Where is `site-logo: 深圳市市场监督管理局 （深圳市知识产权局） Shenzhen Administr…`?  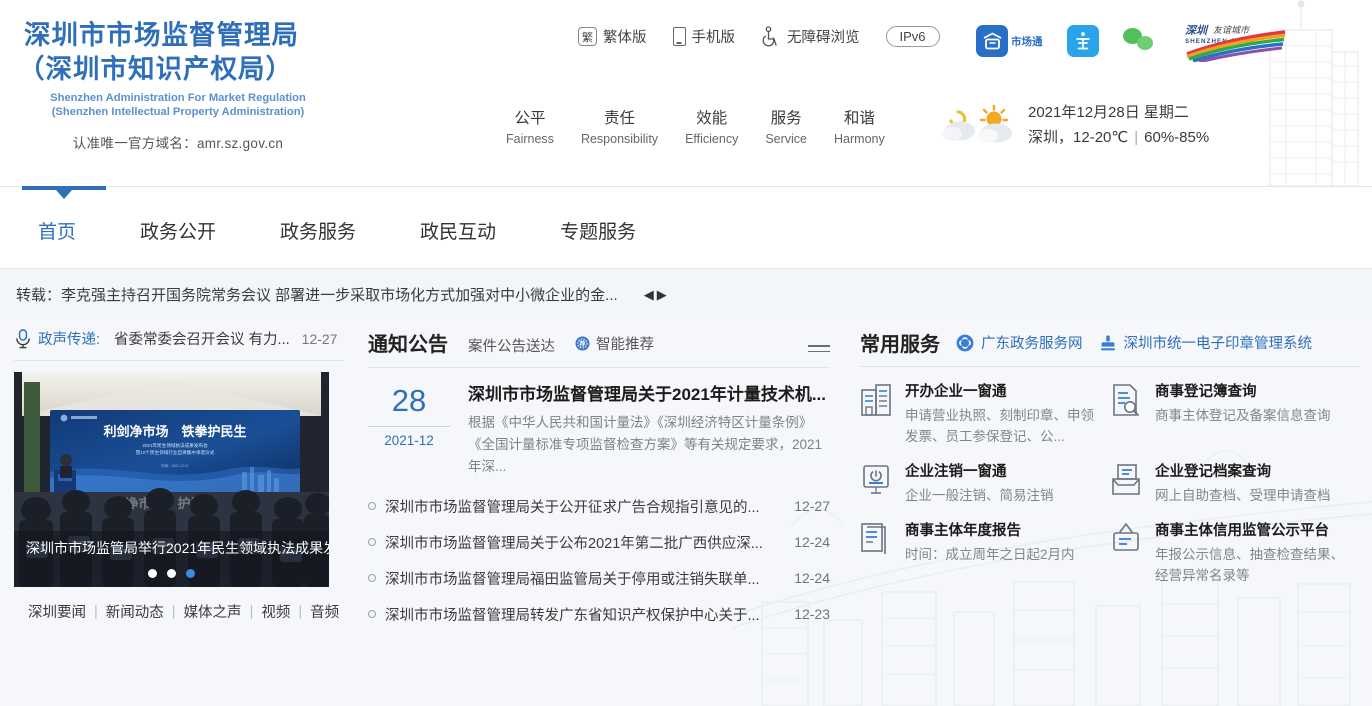 site-logo: 深圳市市场监督管理局 （深圳市知识产权局） Shenzhen Administr… is located at coordinates (188, 85).